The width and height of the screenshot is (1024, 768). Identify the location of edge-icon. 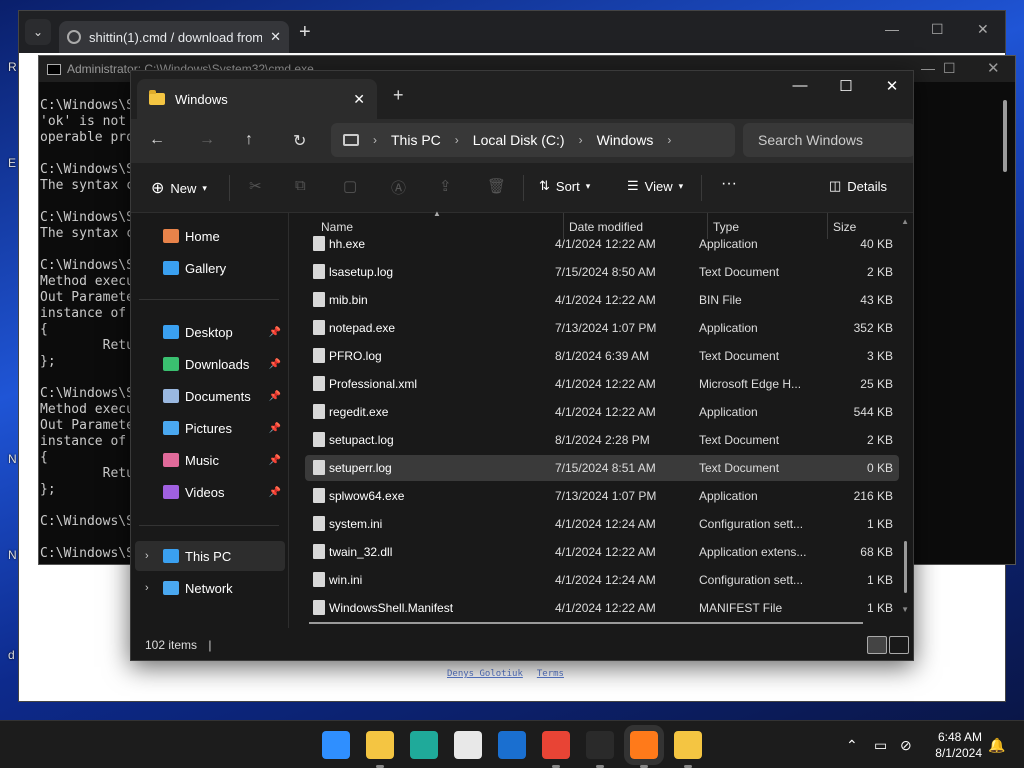
(424, 745).